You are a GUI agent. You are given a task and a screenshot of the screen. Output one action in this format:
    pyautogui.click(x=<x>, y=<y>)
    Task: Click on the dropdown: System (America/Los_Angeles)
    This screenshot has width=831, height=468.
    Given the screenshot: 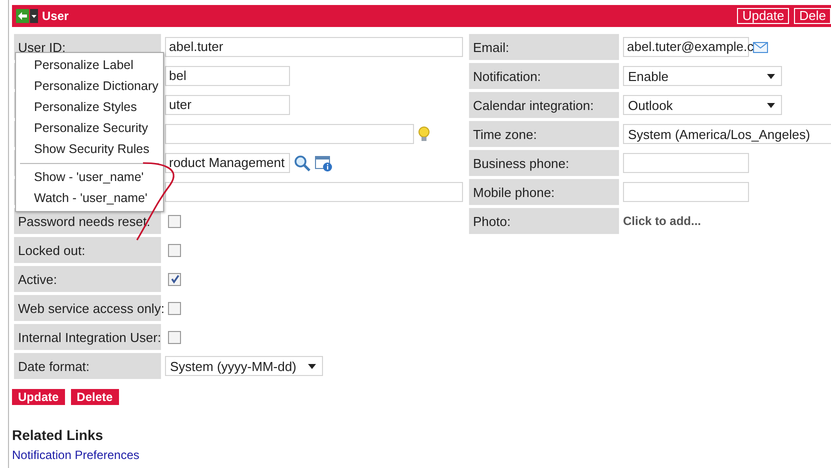 What is the action you would take?
    pyautogui.click(x=727, y=134)
    